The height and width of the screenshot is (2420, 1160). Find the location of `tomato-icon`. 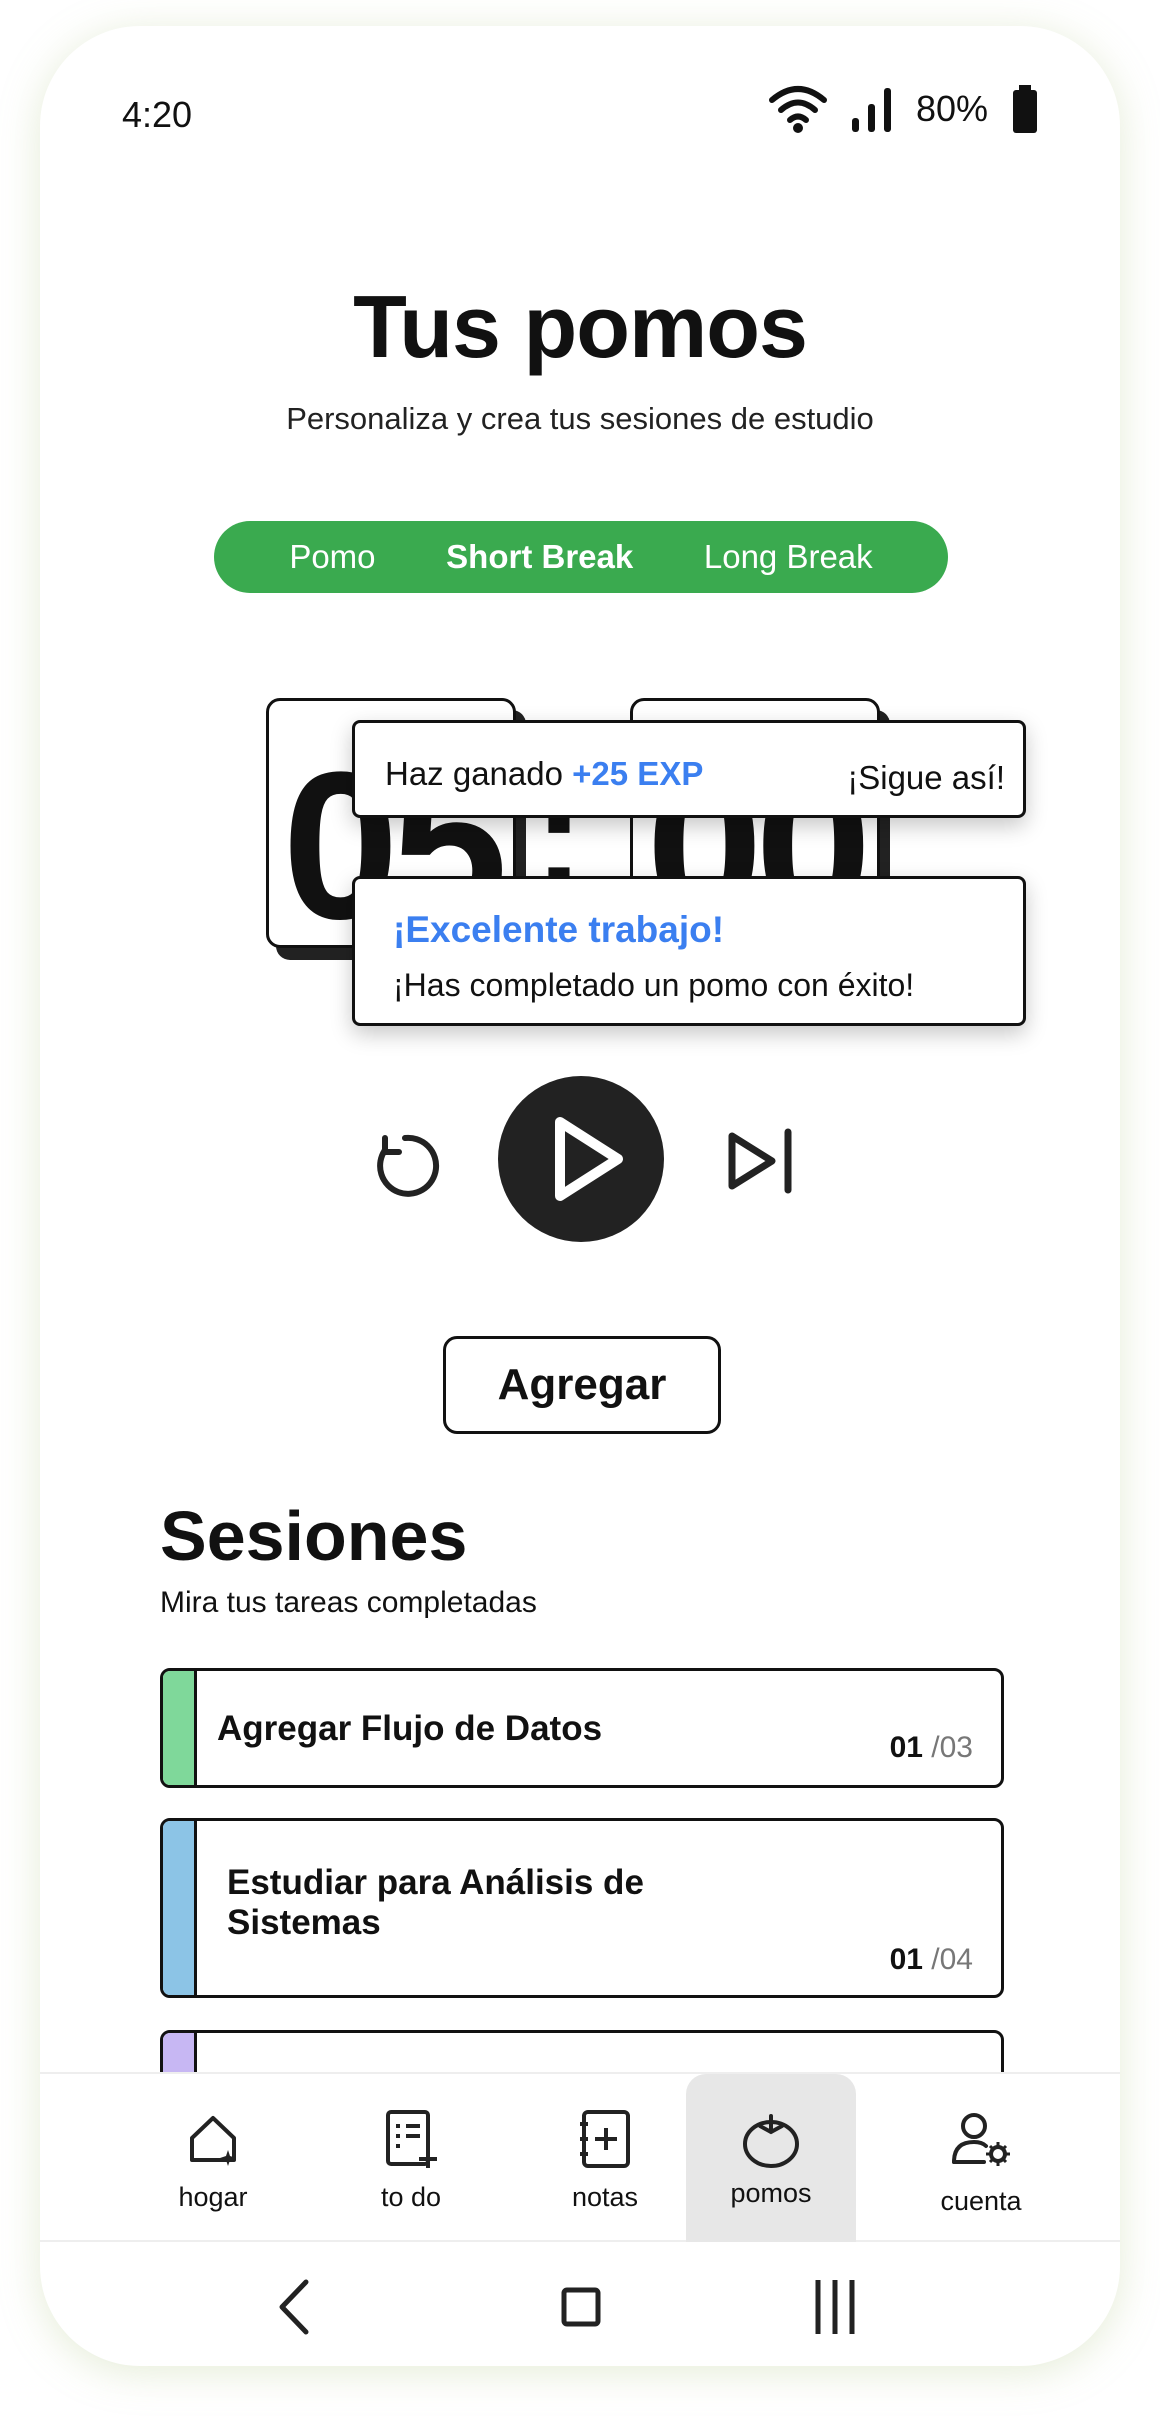

tomato-icon is located at coordinates (771, 2141).